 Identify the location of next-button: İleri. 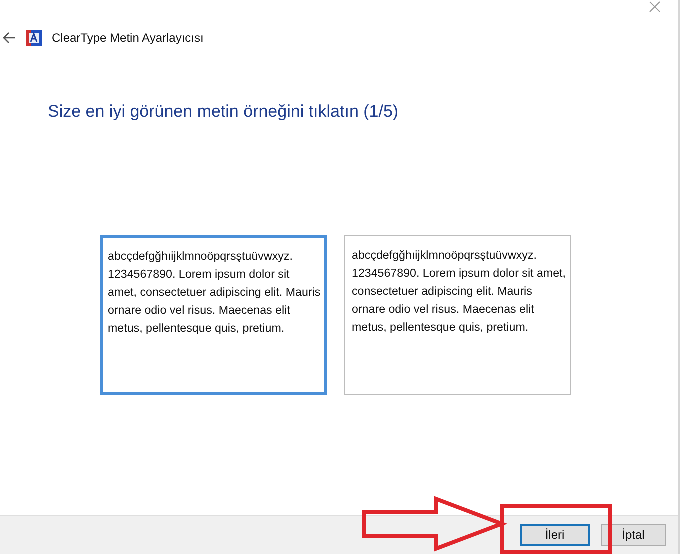
(555, 535).